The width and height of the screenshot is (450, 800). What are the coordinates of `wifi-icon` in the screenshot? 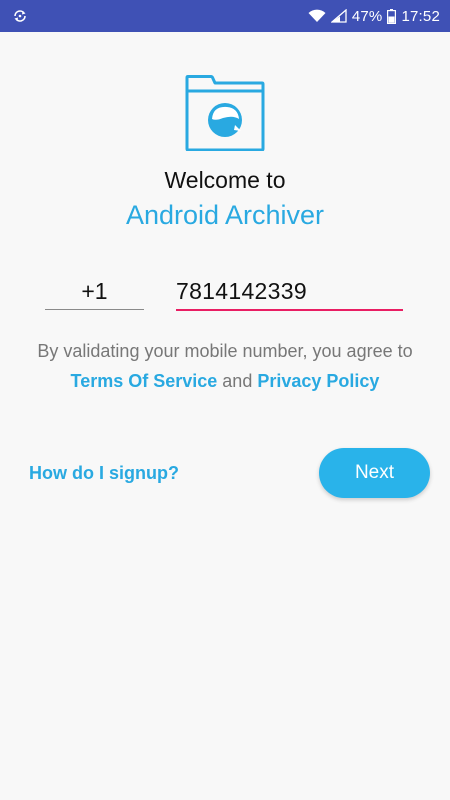 It's located at (317, 16).